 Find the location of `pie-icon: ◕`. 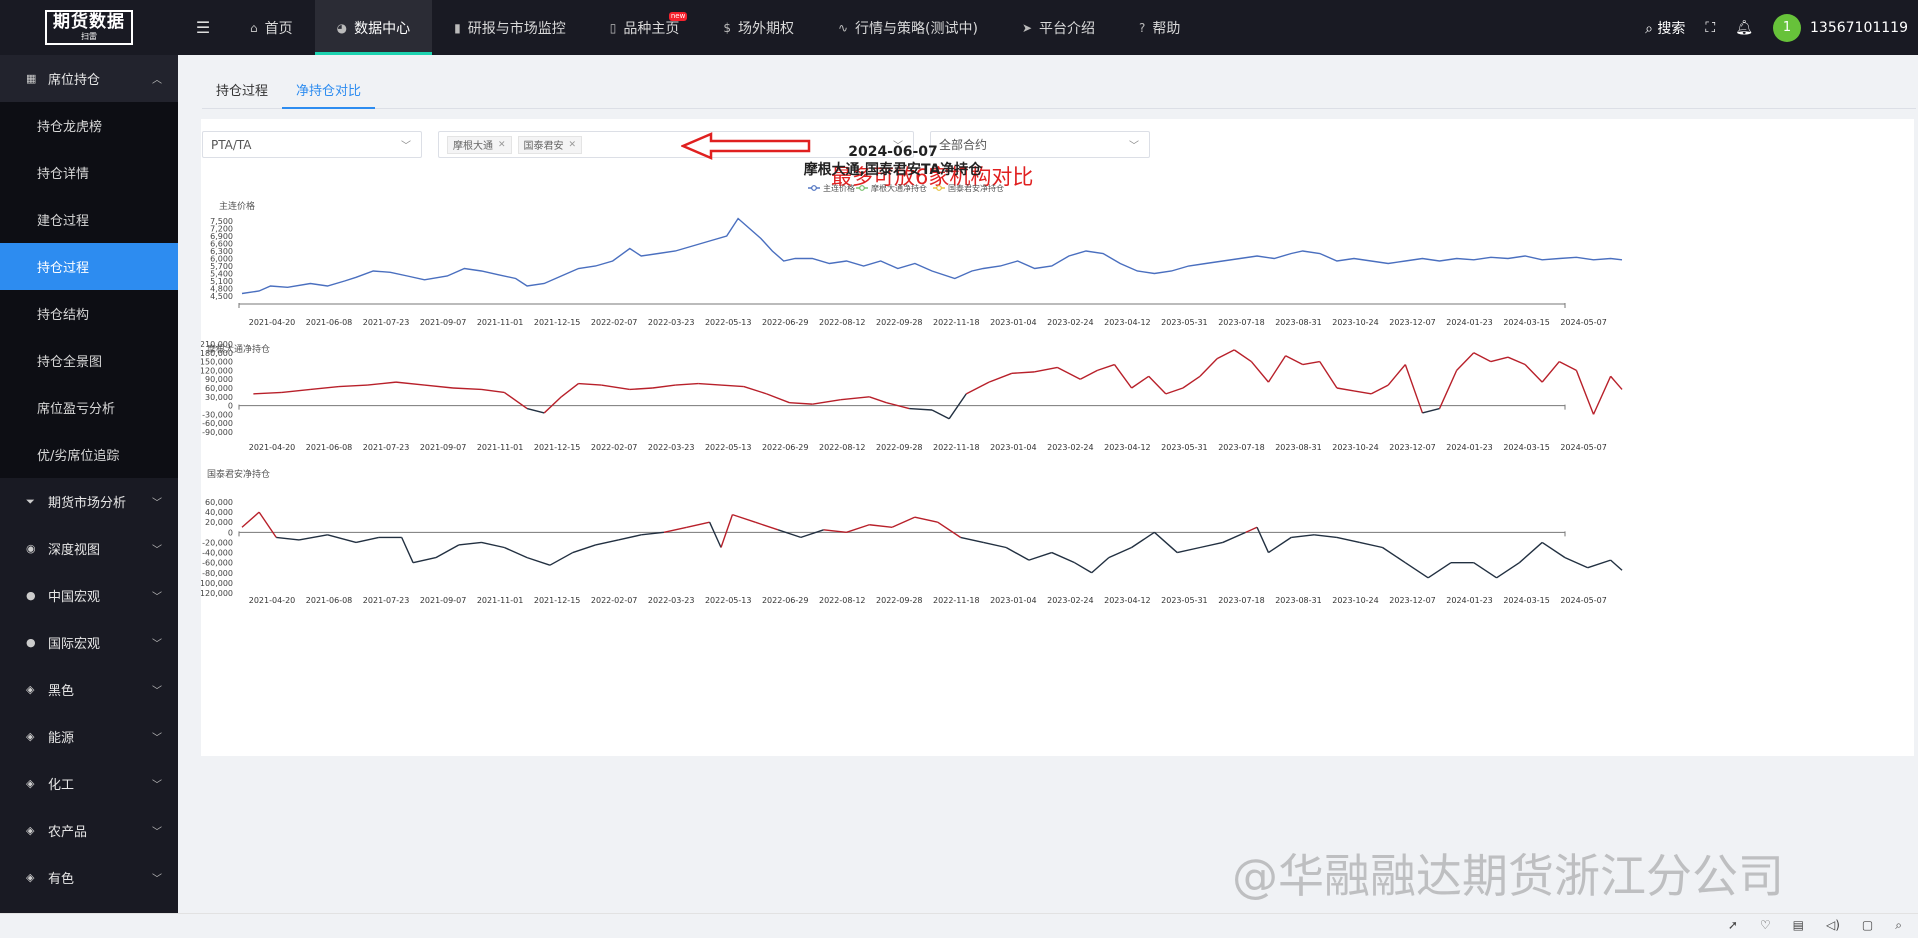

pie-icon: ◕ is located at coordinates (342, 27).